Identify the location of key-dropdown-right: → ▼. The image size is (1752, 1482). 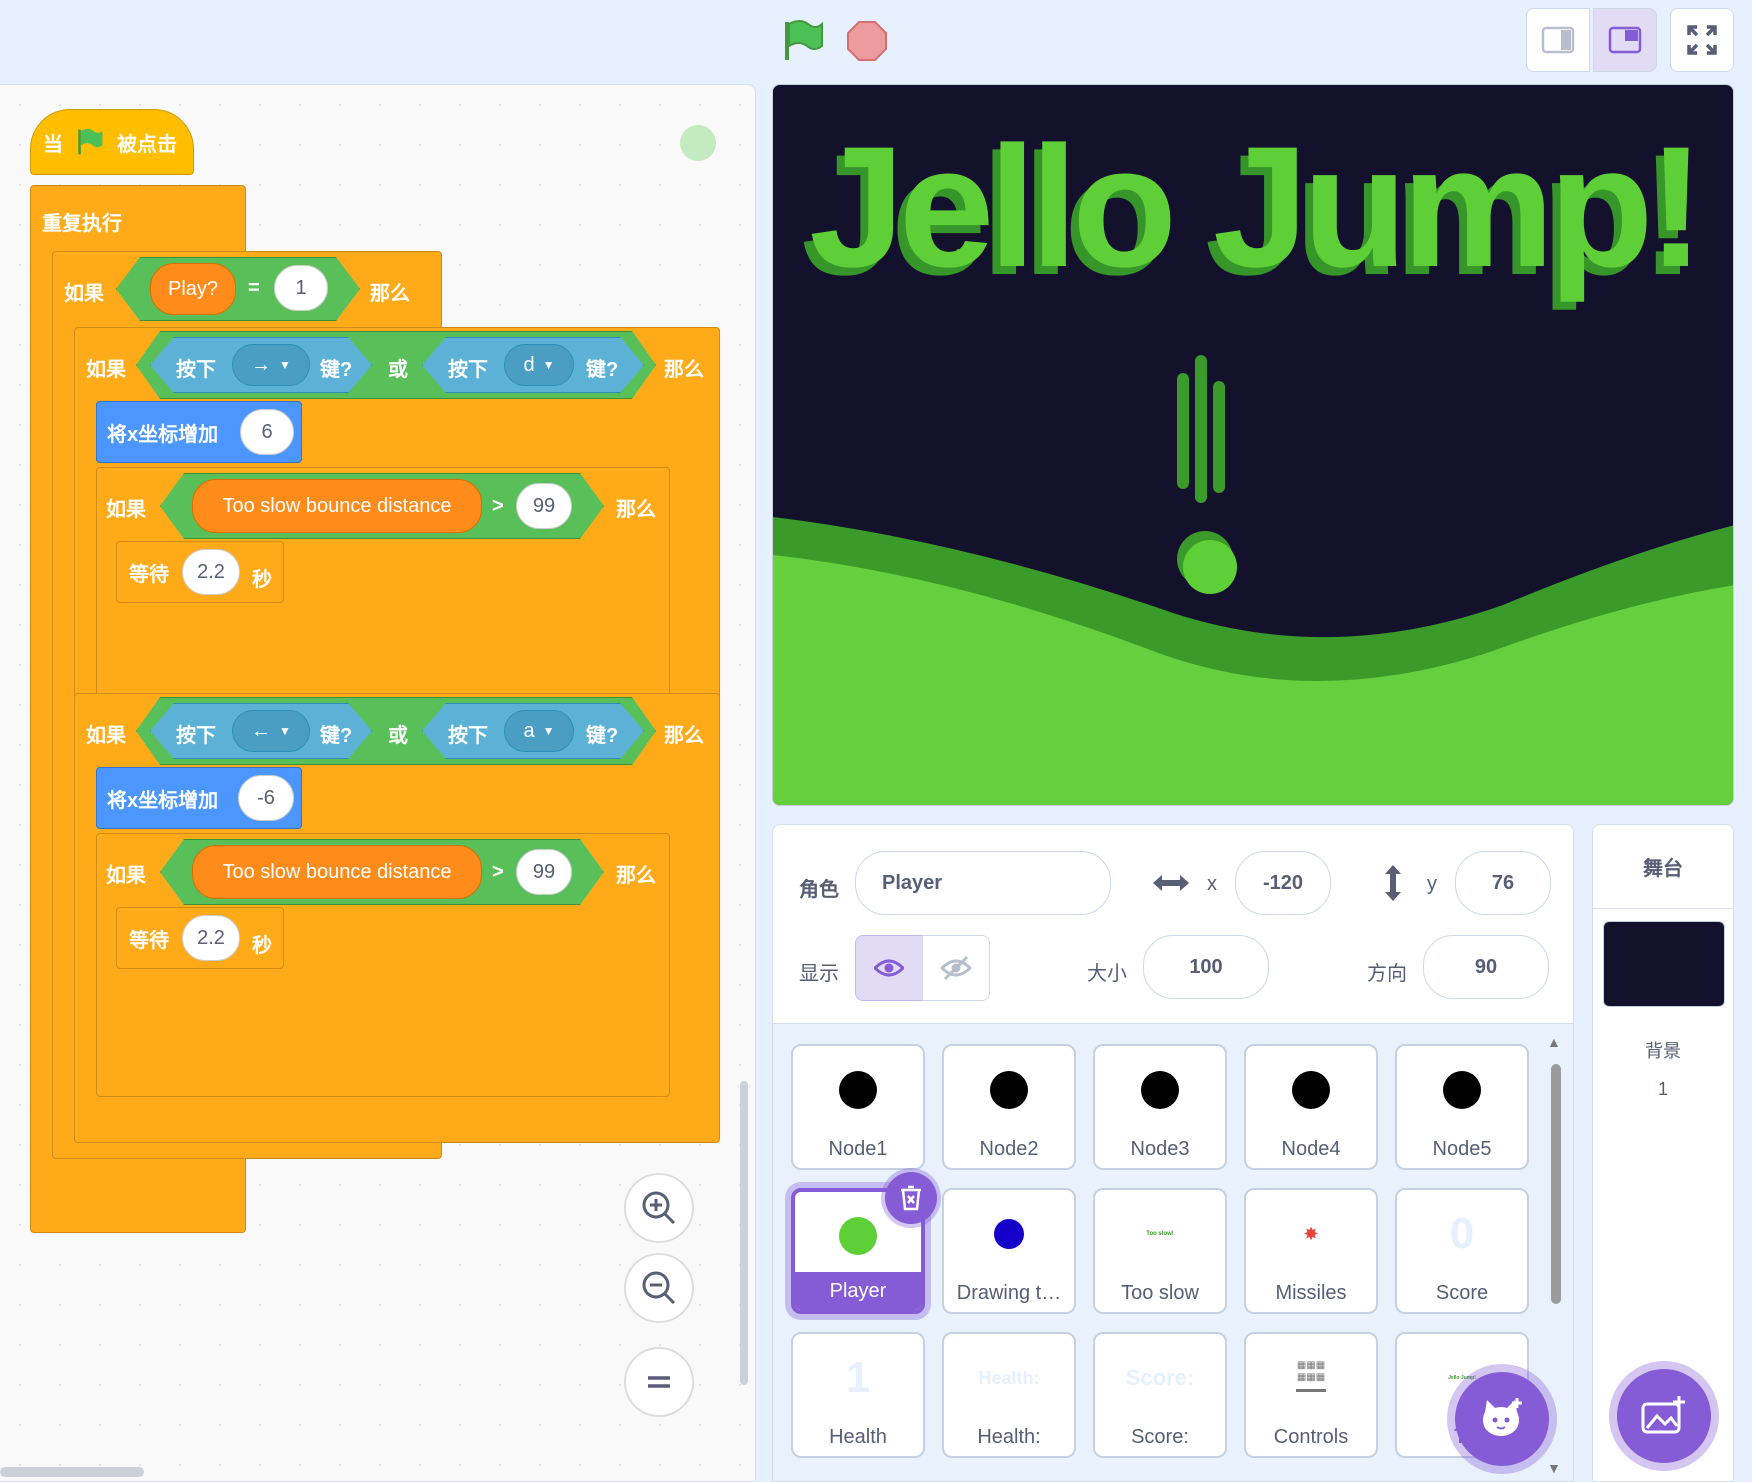
(271, 365).